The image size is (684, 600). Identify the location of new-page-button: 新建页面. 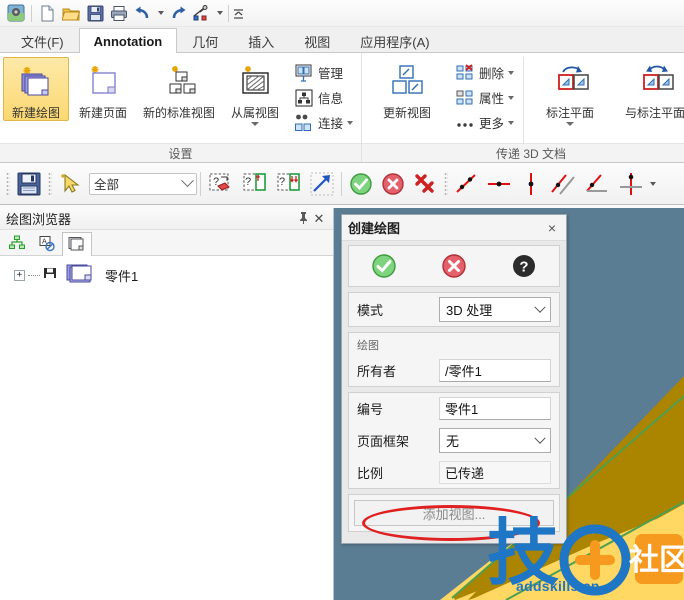
(103, 89).